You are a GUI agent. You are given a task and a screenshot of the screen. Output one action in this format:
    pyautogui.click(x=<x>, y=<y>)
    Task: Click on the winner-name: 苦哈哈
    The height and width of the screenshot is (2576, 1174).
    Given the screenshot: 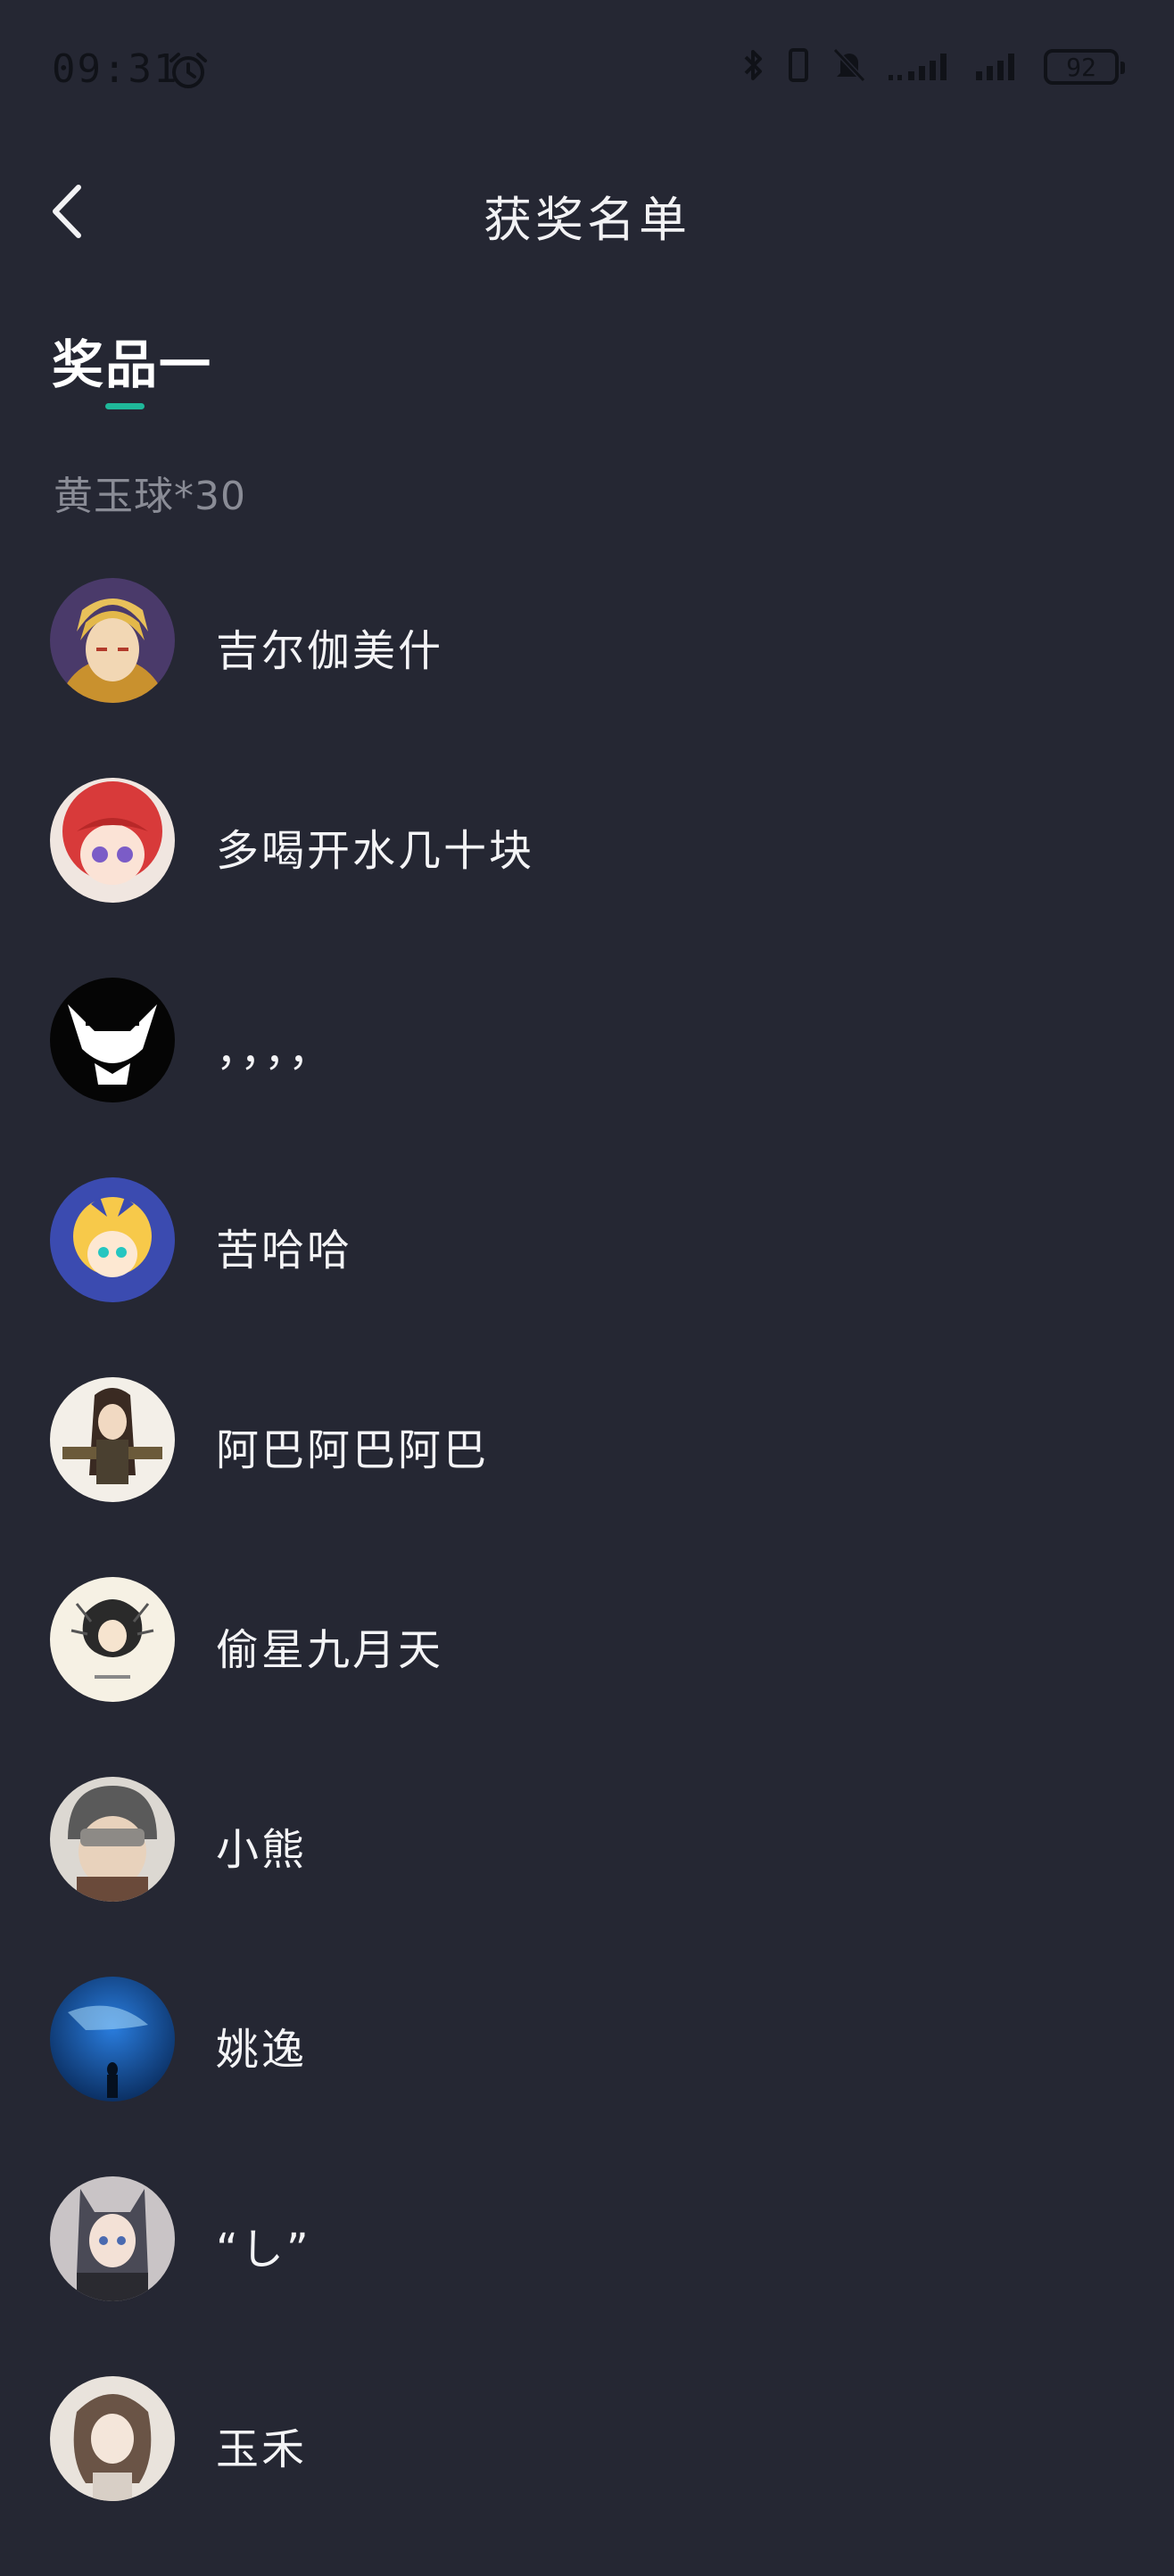 What is the action you would take?
    pyautogui.click(x=284, y=1251)
    